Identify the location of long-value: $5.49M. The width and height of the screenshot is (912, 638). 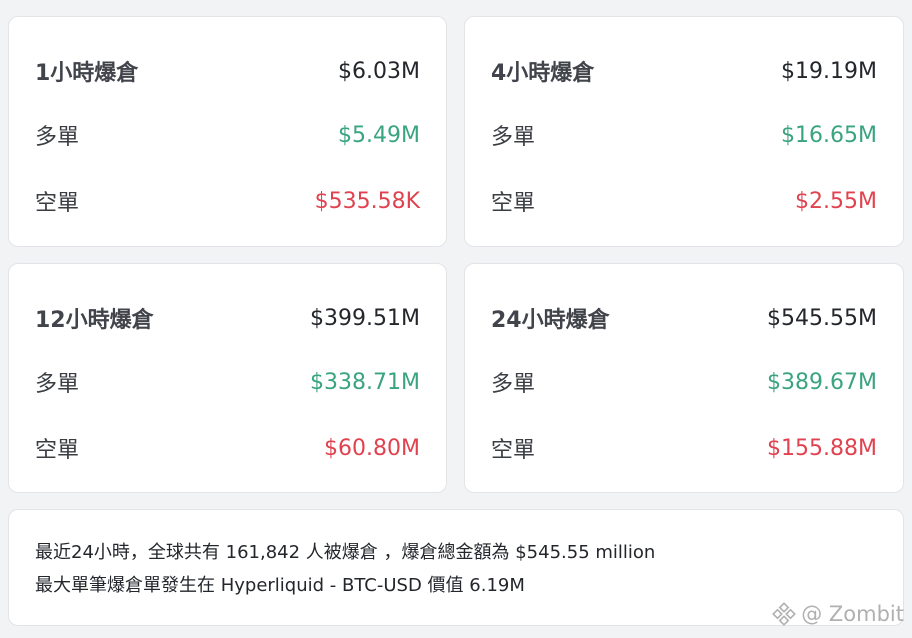
(379, 135).